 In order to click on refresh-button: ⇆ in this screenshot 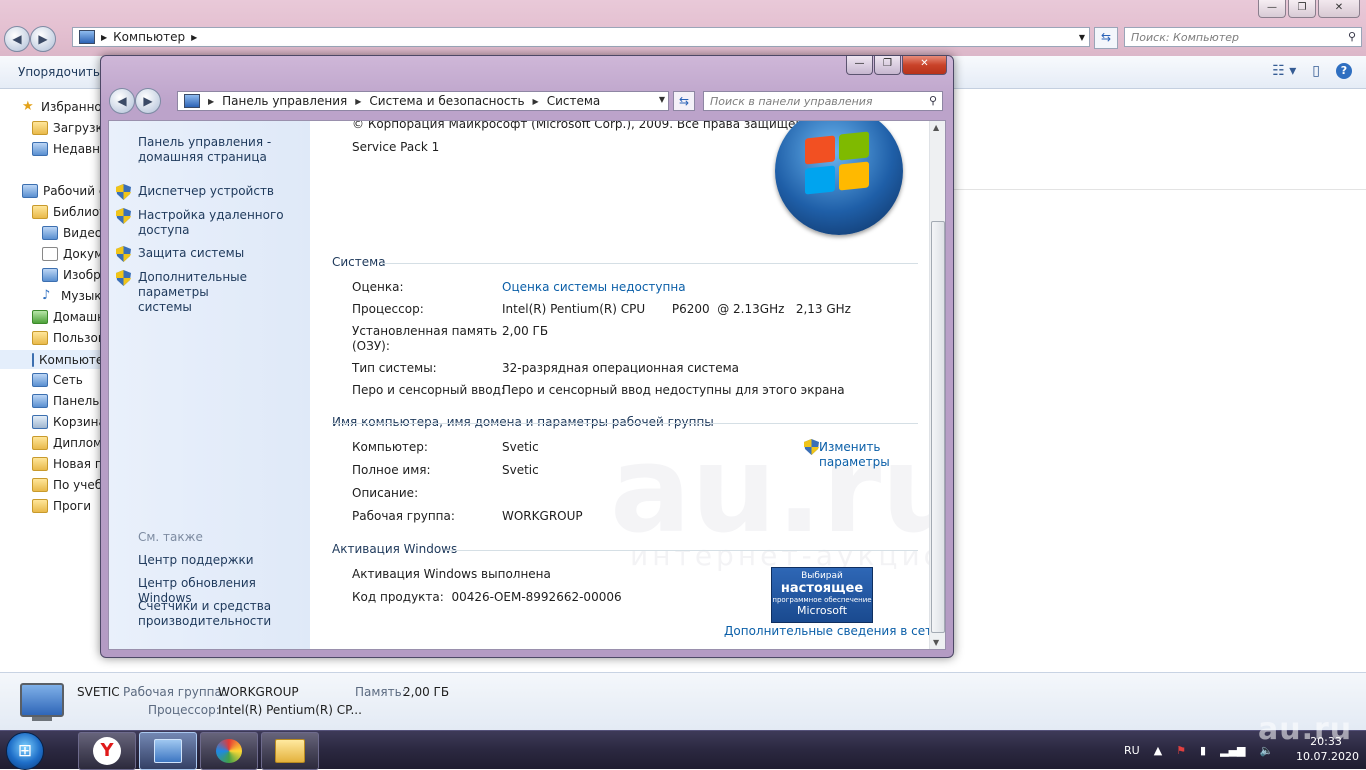, I will do `click(684, 101)`.